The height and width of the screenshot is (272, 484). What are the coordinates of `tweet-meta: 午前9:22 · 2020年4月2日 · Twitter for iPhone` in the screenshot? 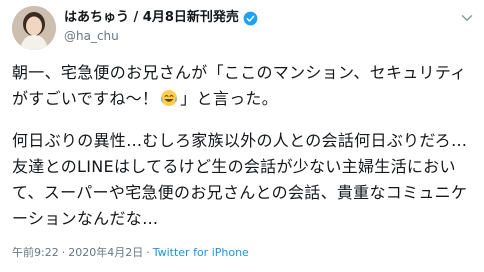 It's located at (130, 253).